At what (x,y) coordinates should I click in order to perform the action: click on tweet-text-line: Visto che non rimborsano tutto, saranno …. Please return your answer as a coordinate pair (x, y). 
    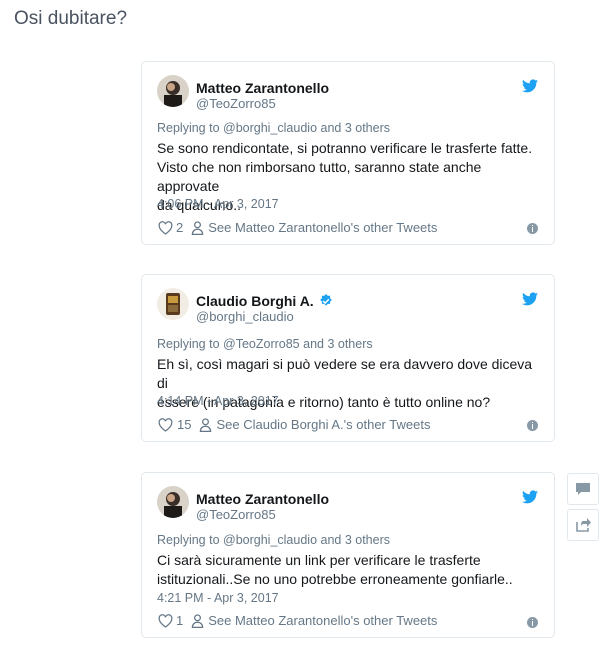
    Looking at the image, I should click on (319, 176).